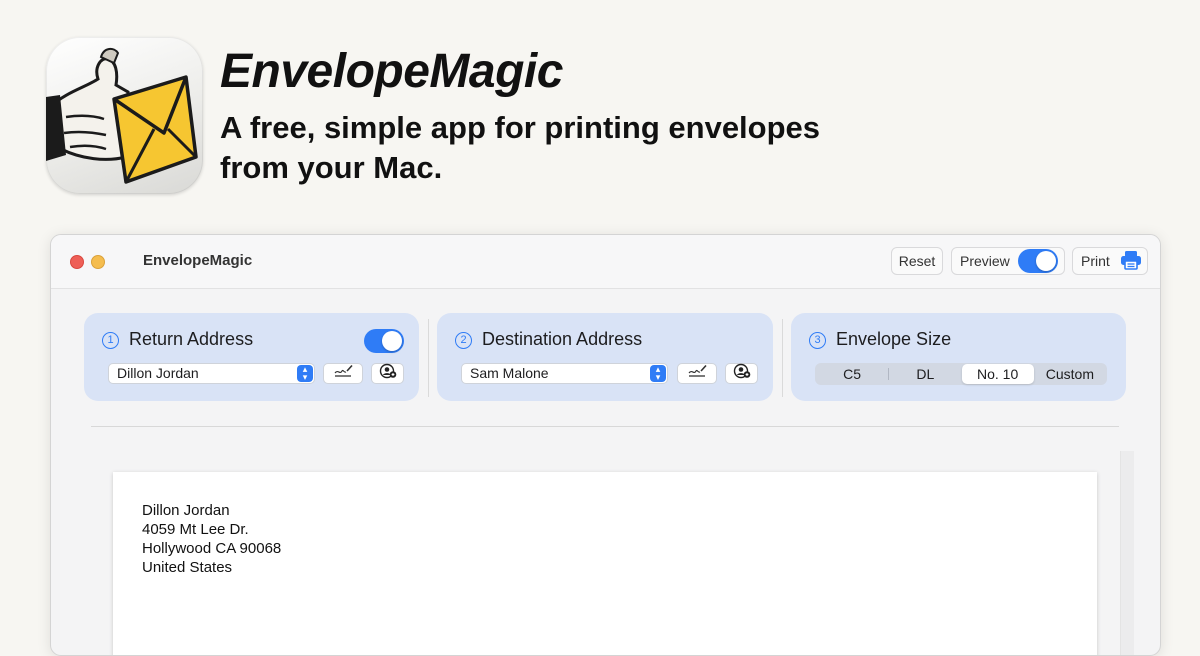 The image size is (1200, 656). Describe the element at coordinates (463, 340) in the screenshot. I see `step-number-2: 2` at that location.